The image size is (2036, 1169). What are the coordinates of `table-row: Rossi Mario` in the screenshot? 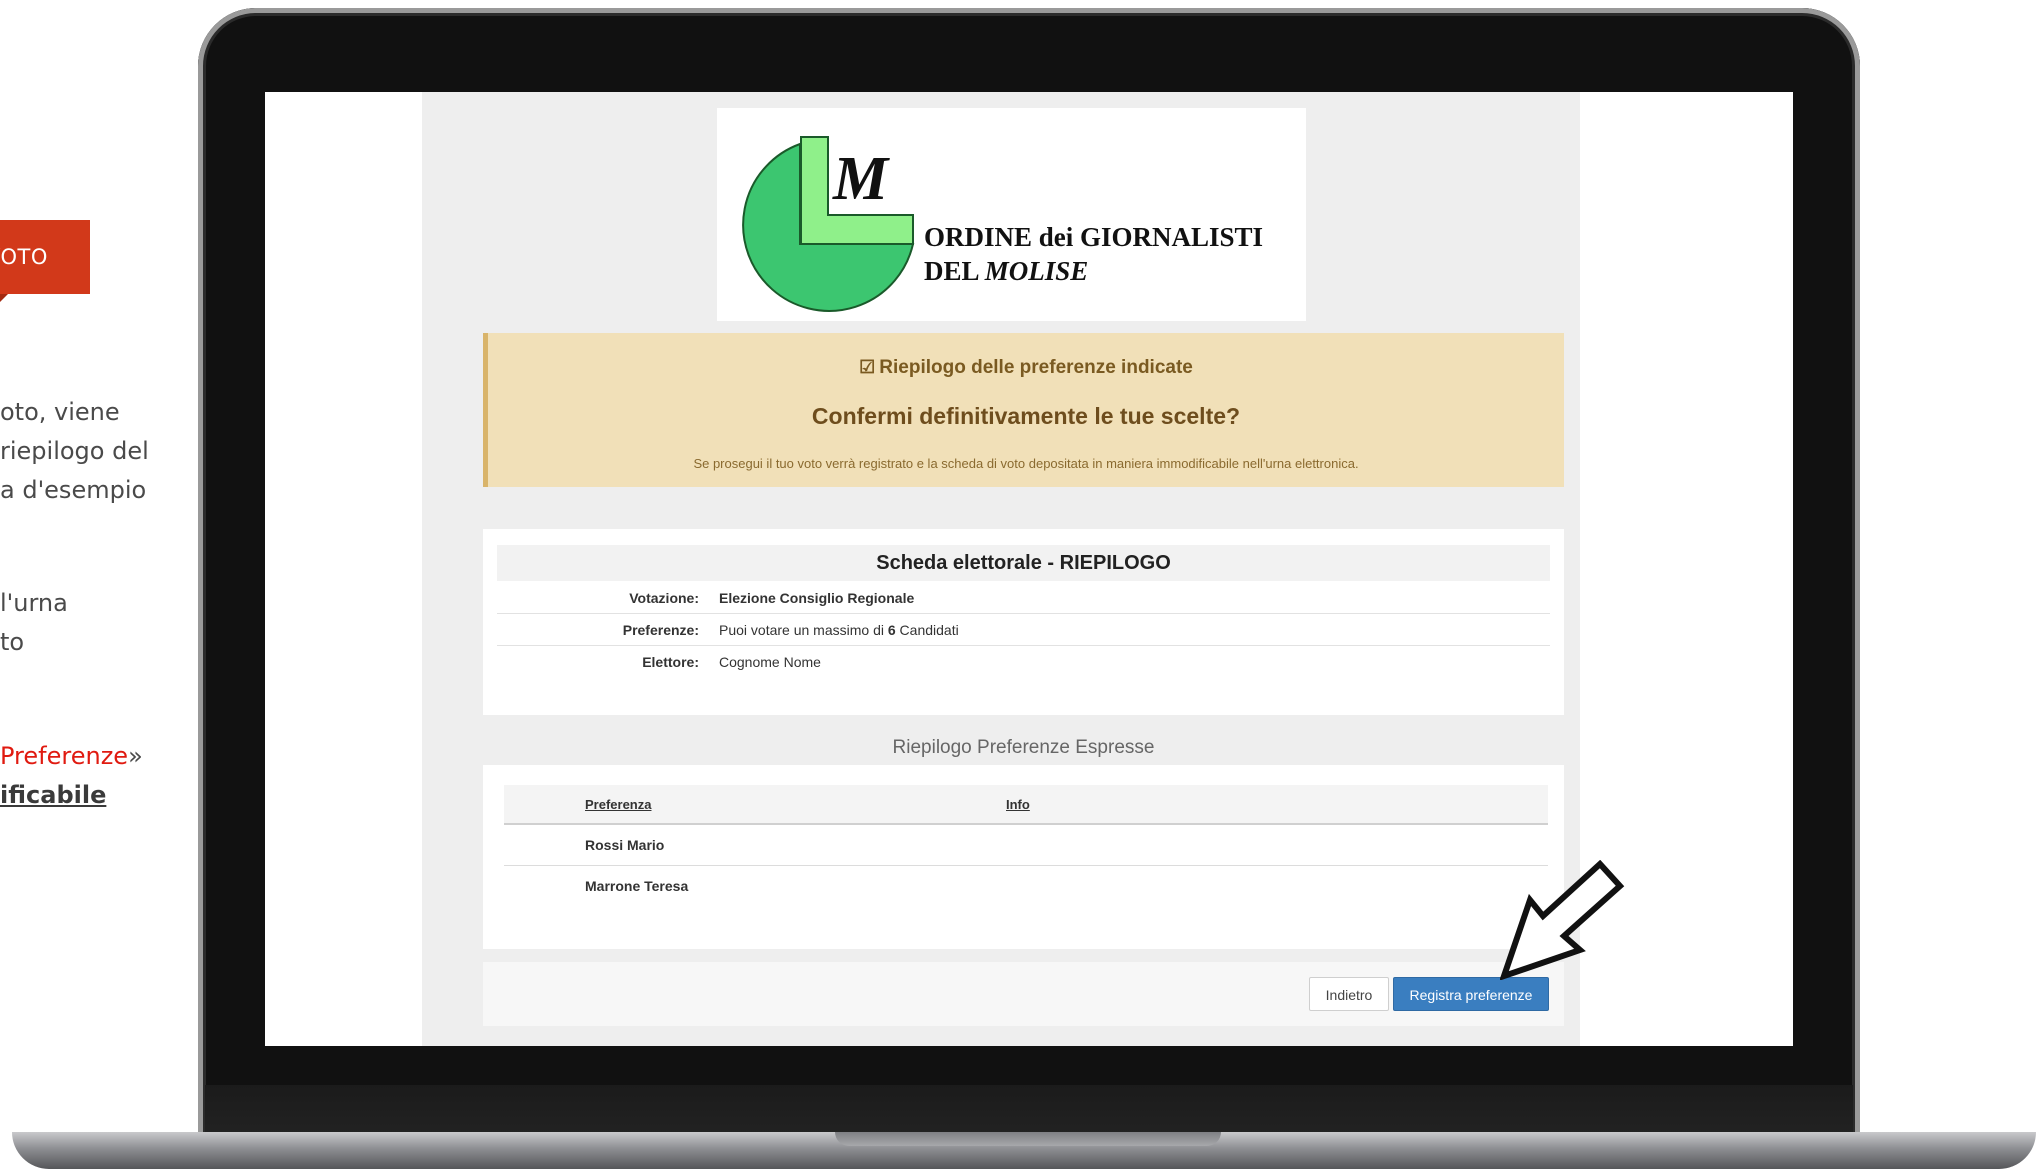 It's located at (1026, 845).